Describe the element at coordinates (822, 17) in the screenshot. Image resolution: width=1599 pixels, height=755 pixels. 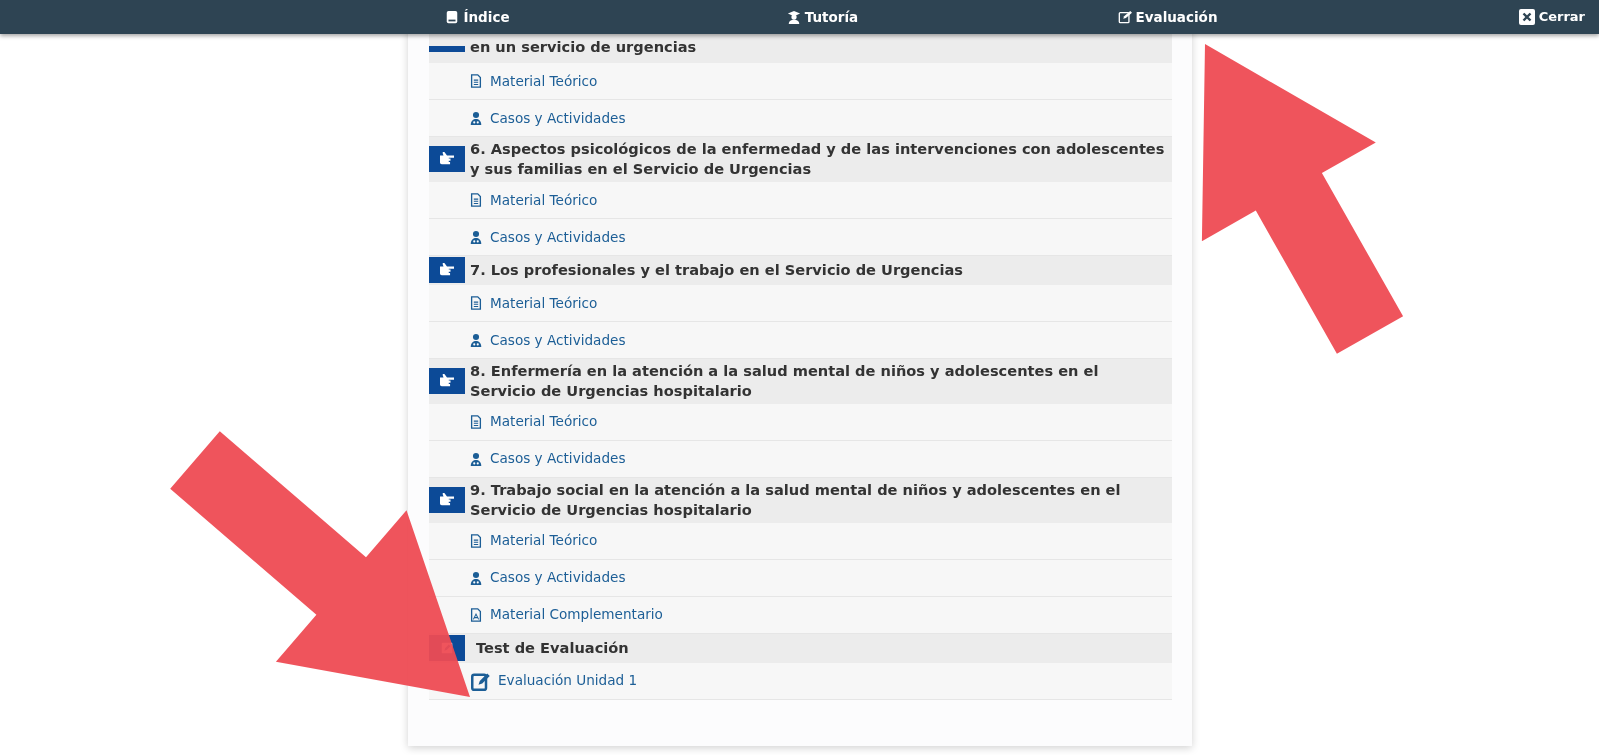
I see `nav-link: Tutoría` at that location.